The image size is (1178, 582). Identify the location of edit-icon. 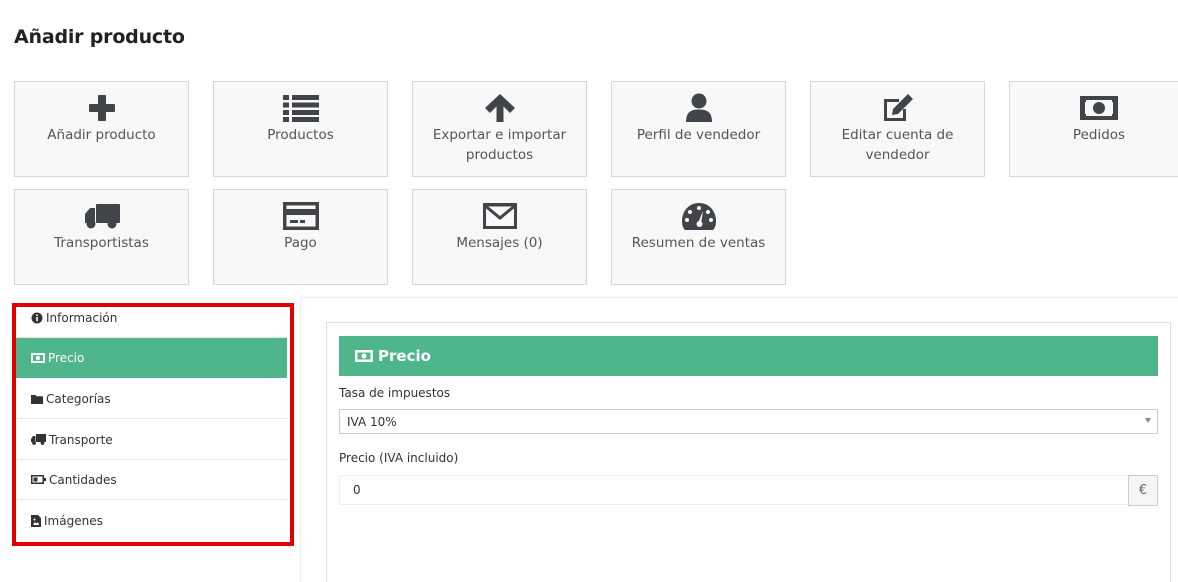
(897, 108).